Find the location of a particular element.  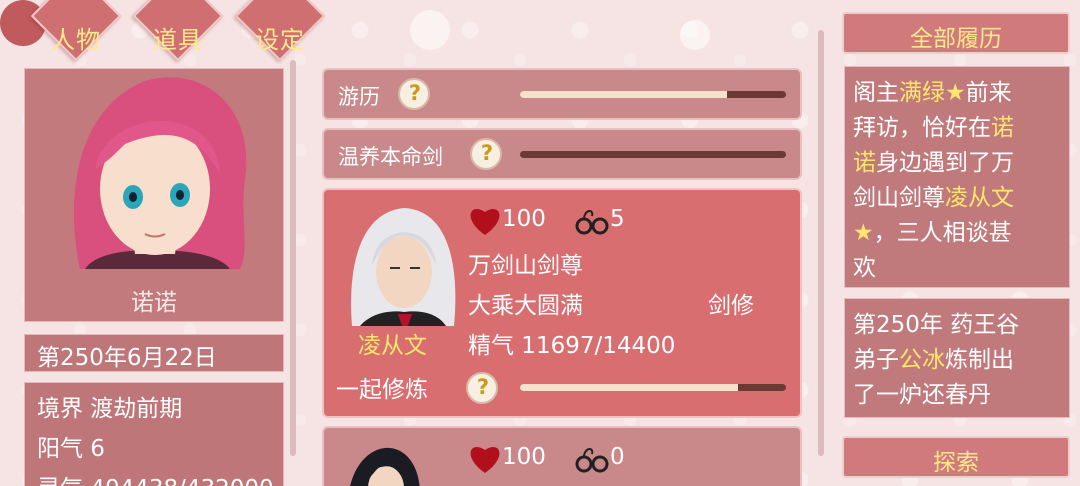

history-text: 了一炉还春丹 is located at coordinates (922, 395).